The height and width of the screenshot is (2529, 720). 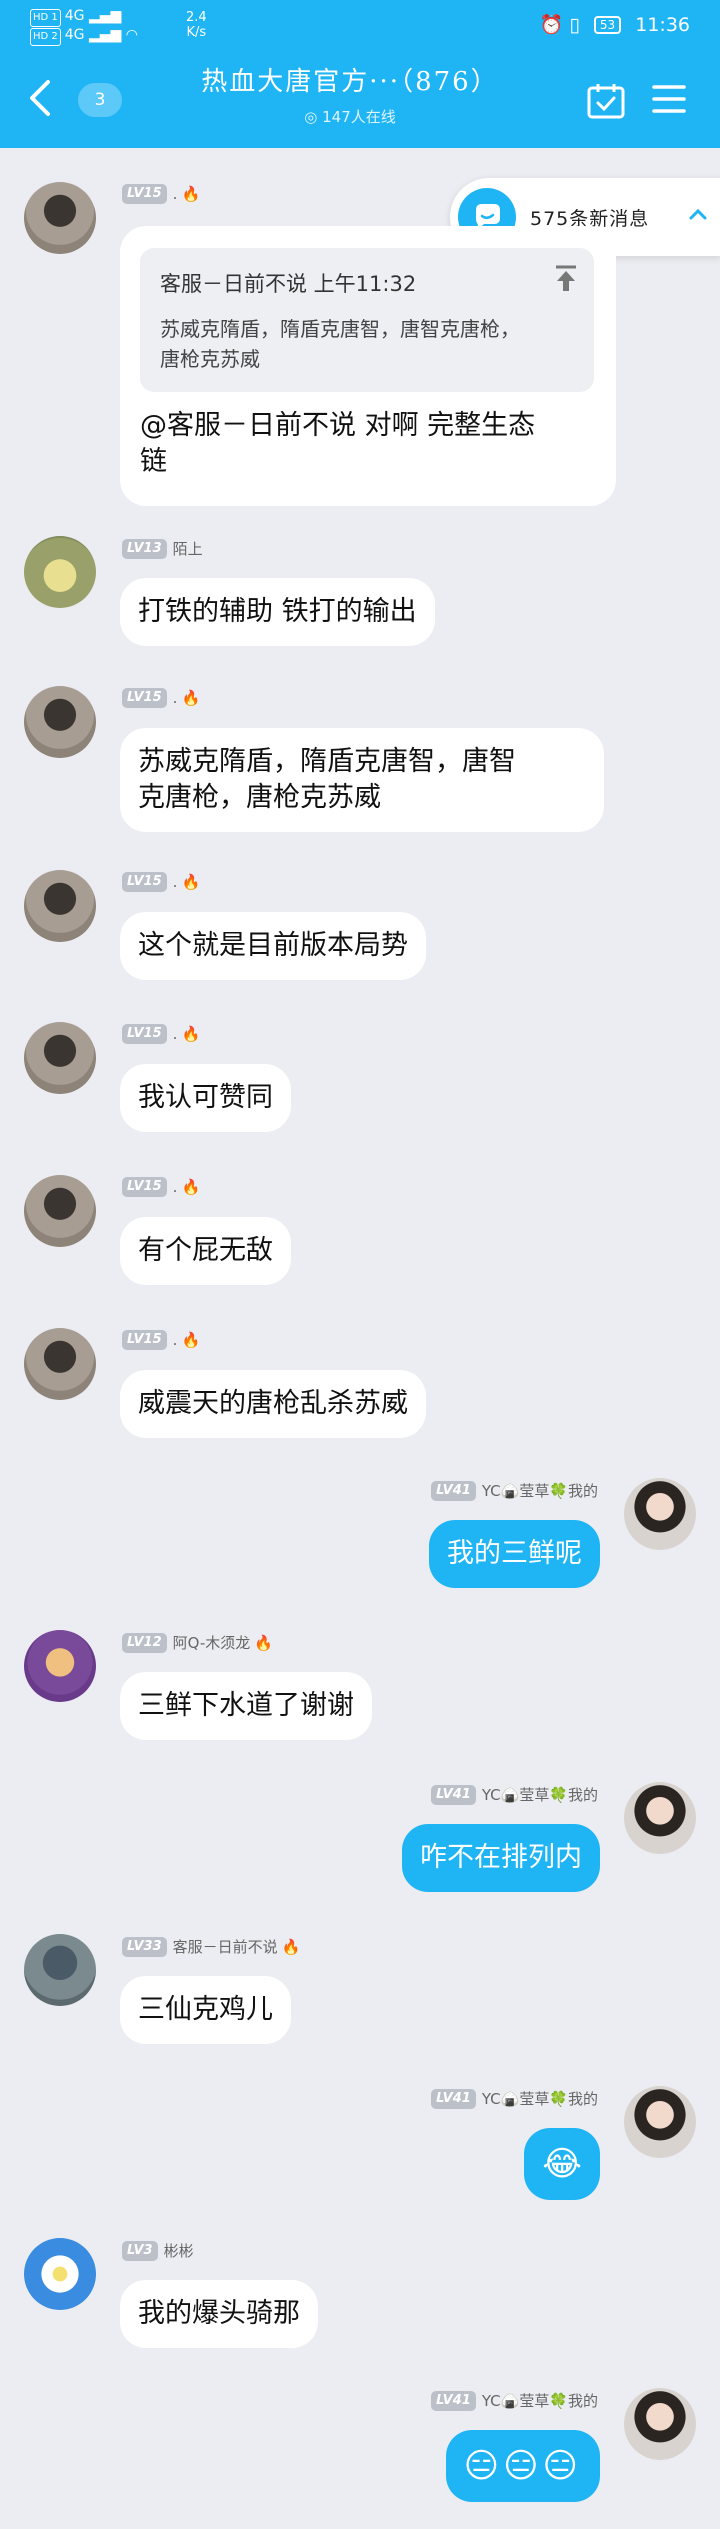 I want to click on status-right: ⏰ ▯ 53 11:36, so click(x=615, y=24).